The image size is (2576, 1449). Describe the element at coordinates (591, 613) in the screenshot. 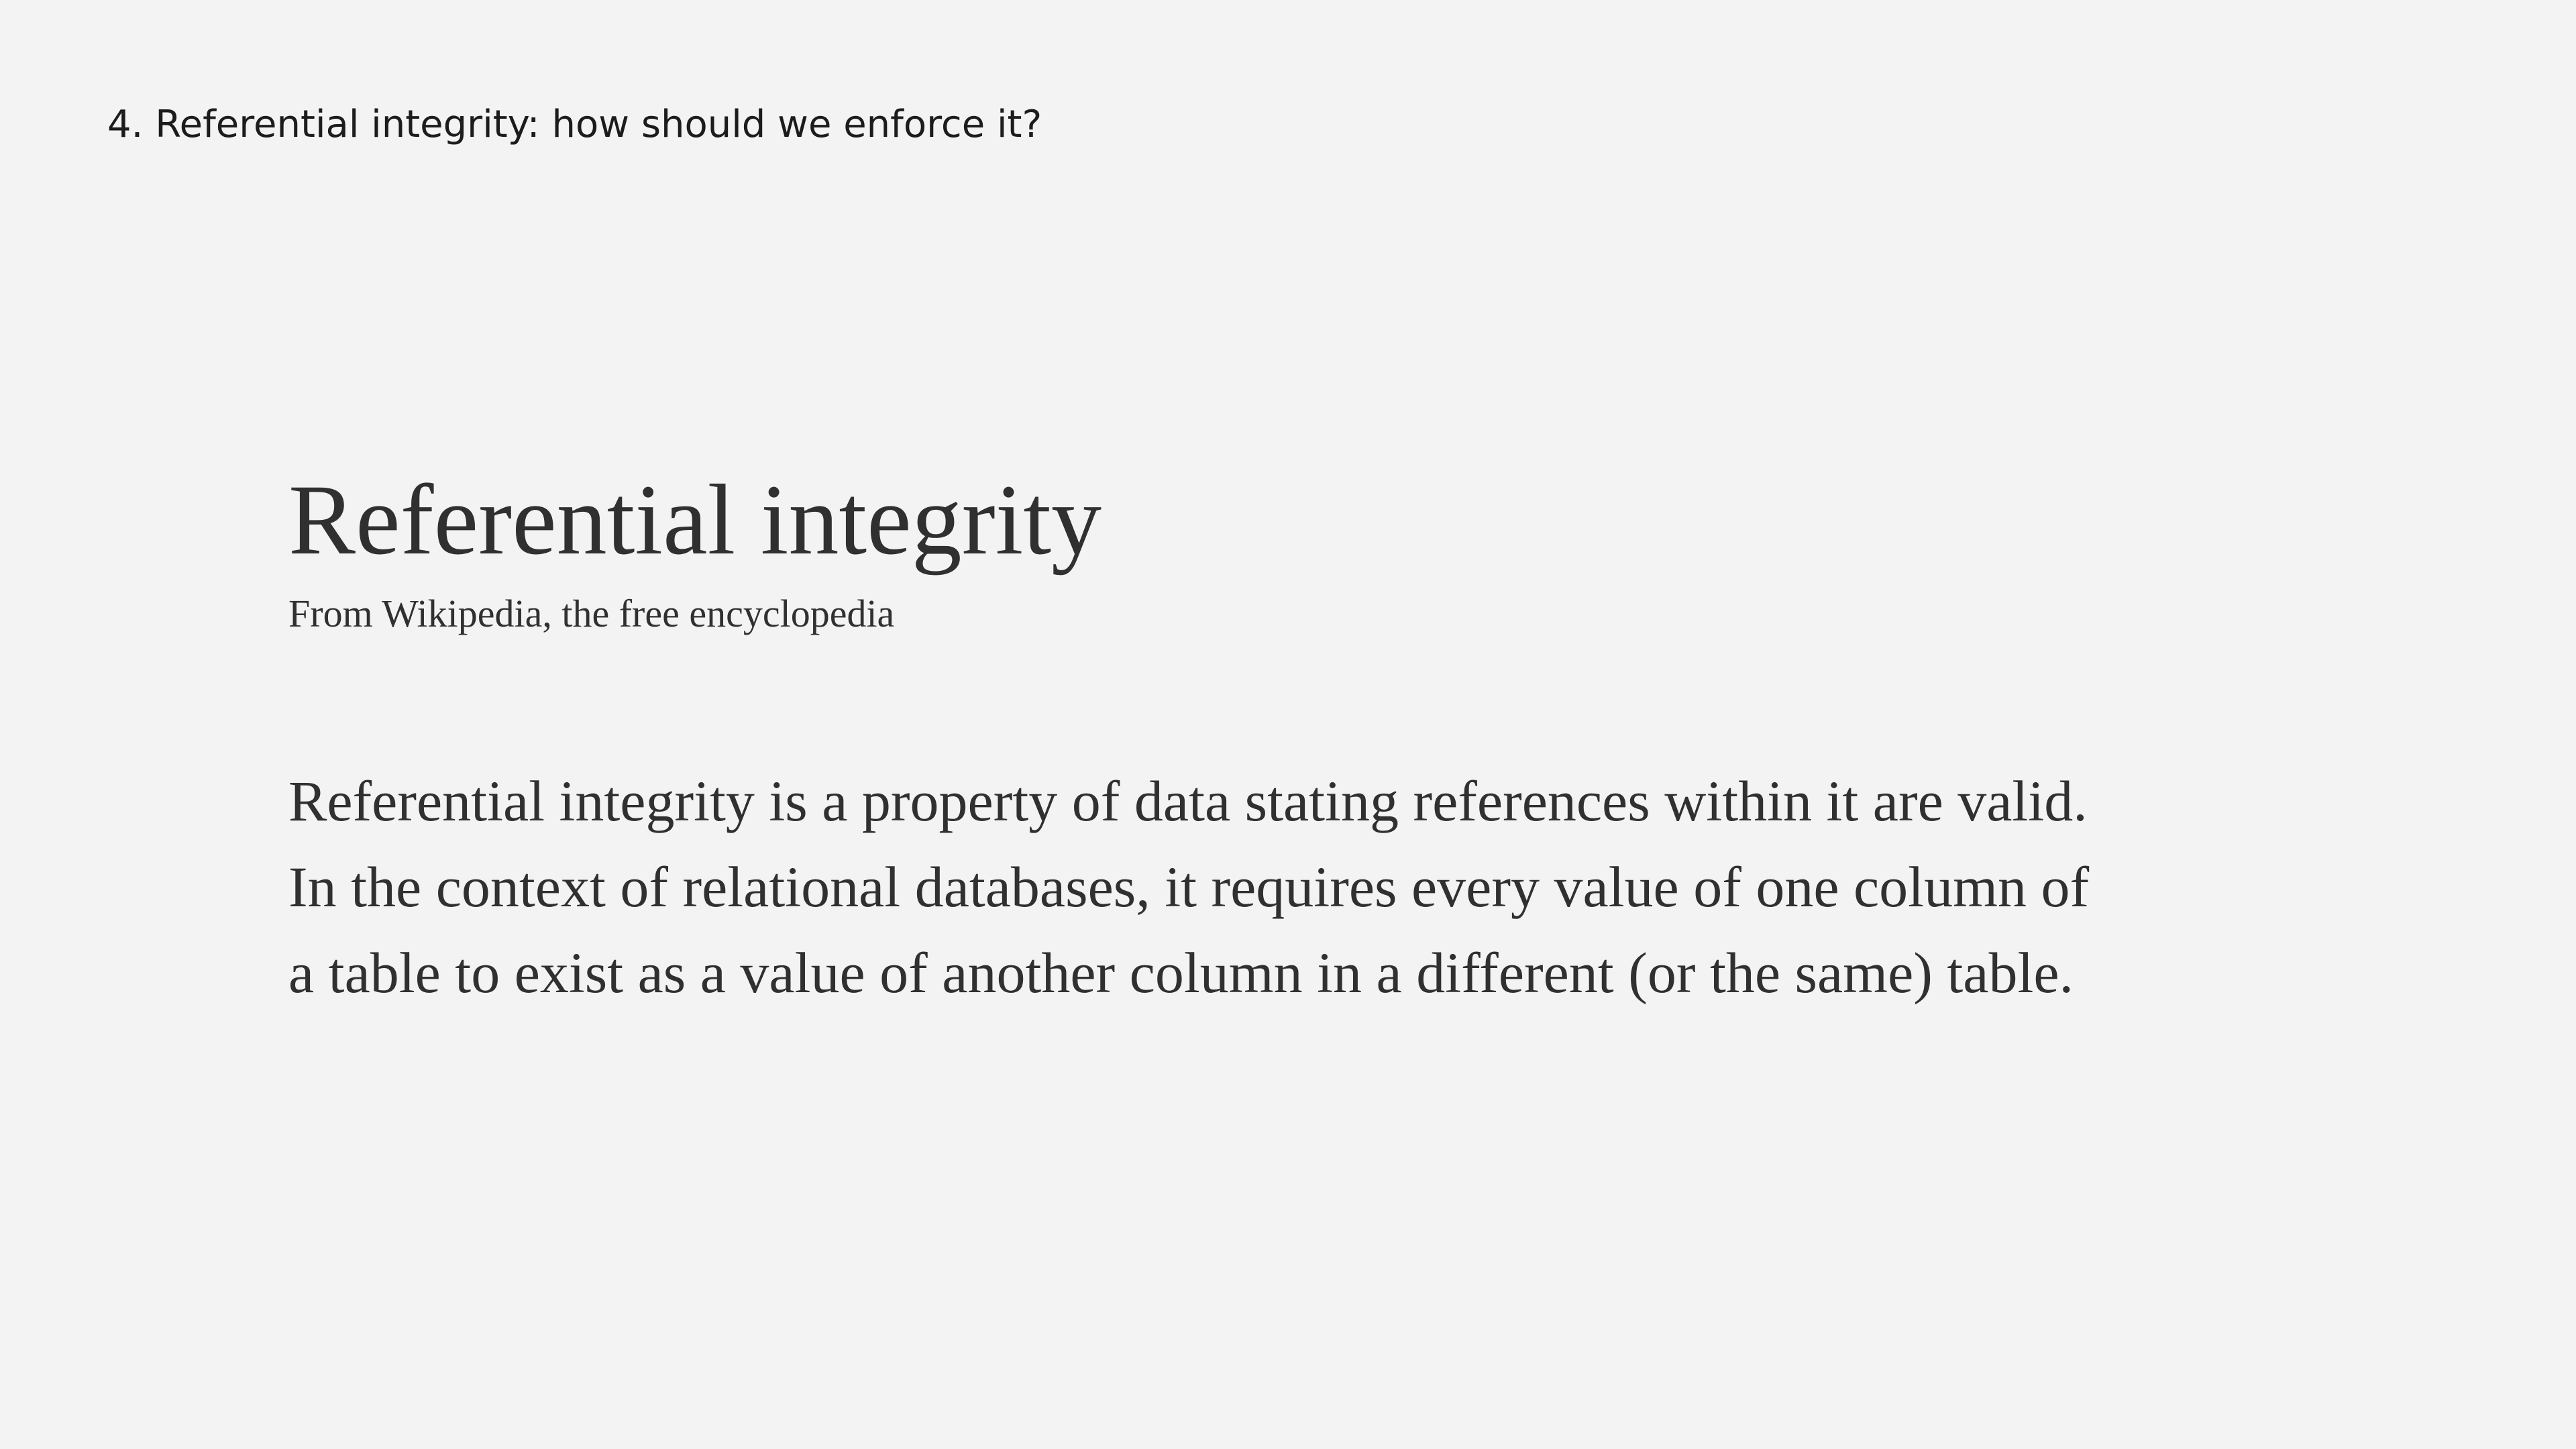

I see `article-source: From Wikipedia, the free encyclopedia` at that location.